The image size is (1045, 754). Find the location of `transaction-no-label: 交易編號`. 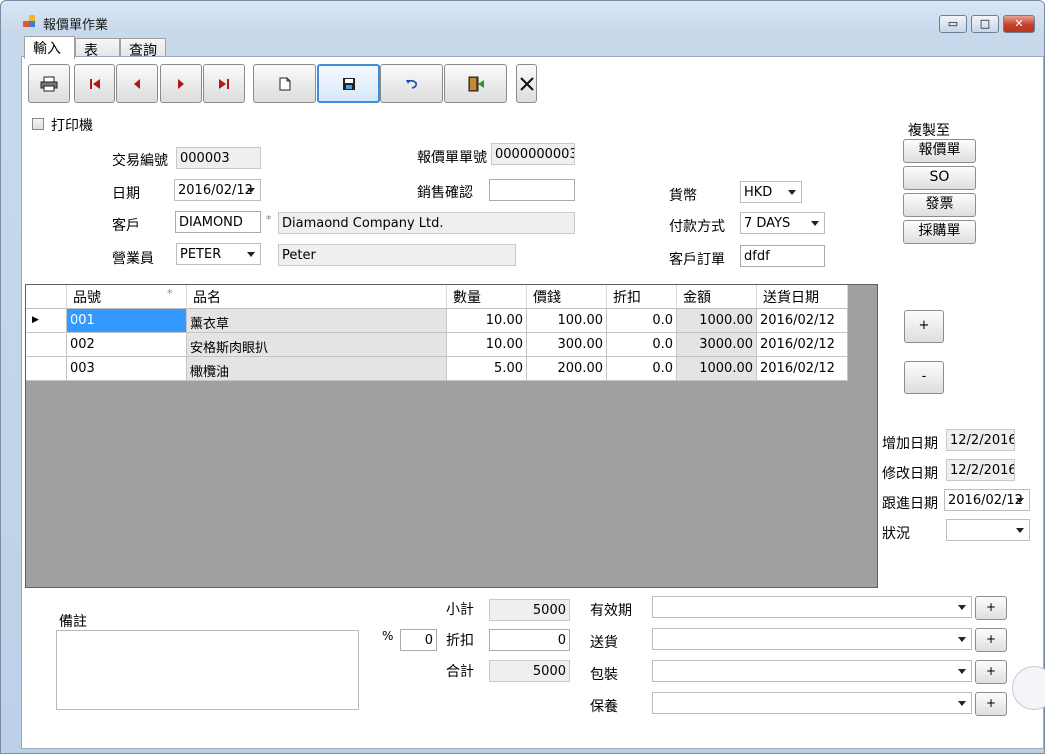

transaction-no-label: 交易編號 is located at coordinates (140, 161).